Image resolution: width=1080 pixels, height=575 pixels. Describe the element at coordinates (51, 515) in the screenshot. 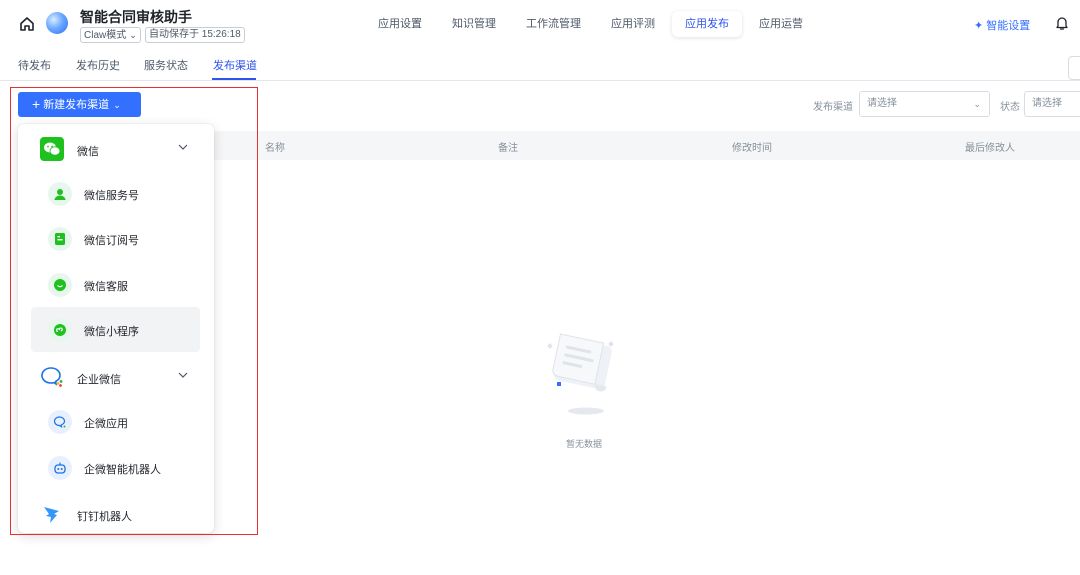

I see `dingtalk-icon` at that location.